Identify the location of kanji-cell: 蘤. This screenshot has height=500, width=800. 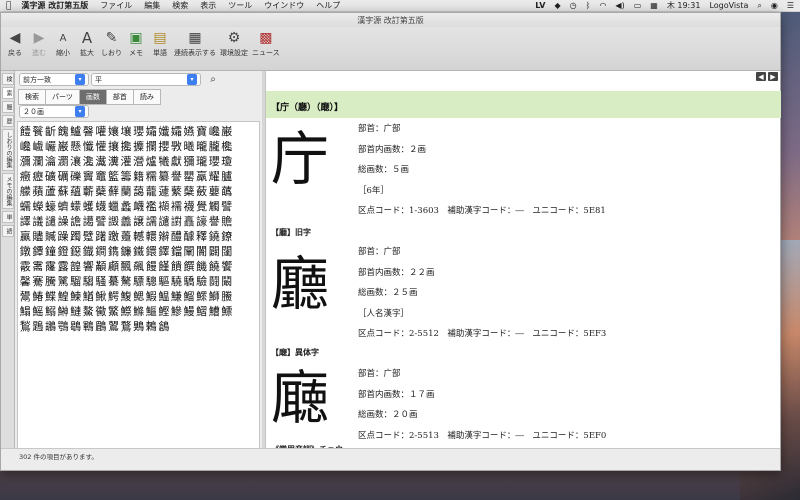
(227, 191).